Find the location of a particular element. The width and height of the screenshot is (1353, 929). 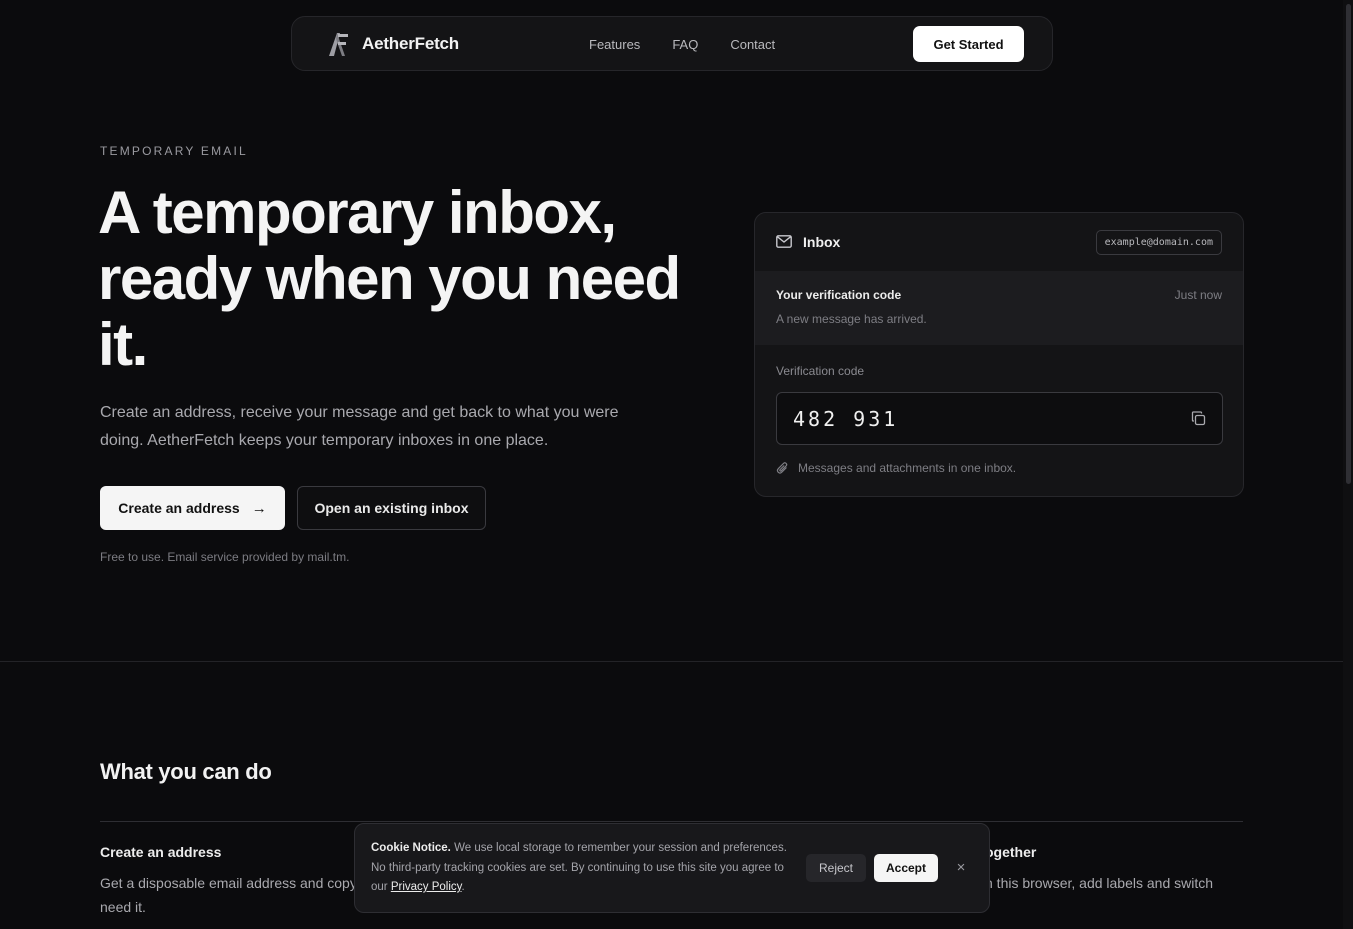

inbox-card-note: Messages and attachments in one inbox. is located at coordinates (907, 468).